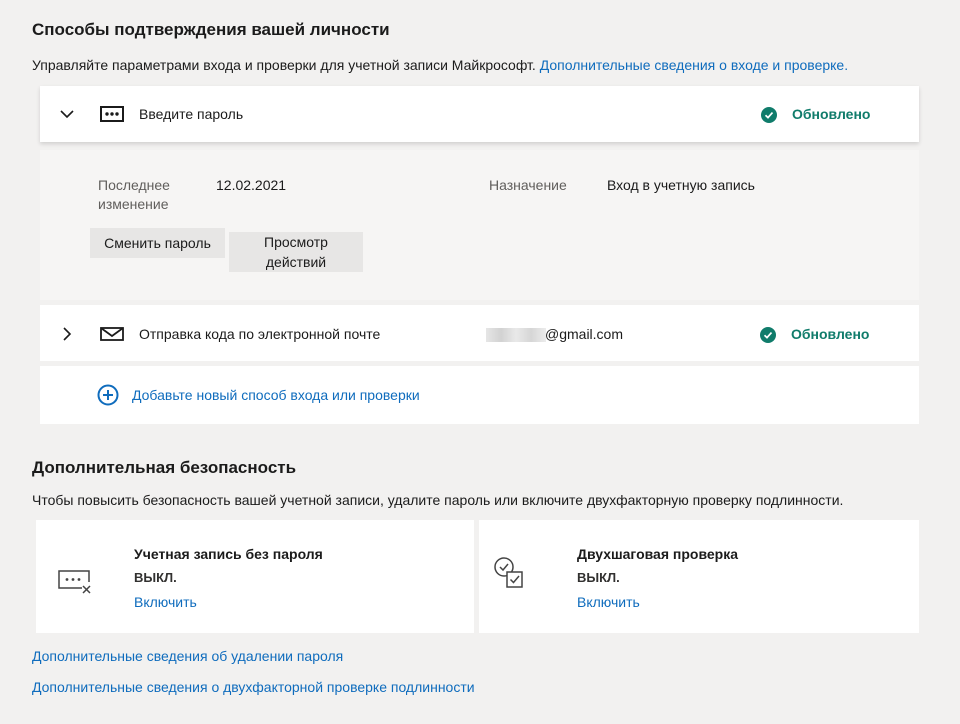 The image size is (960, 724). I want to click on email-status-badge: Обновлено, so click(830, 334).